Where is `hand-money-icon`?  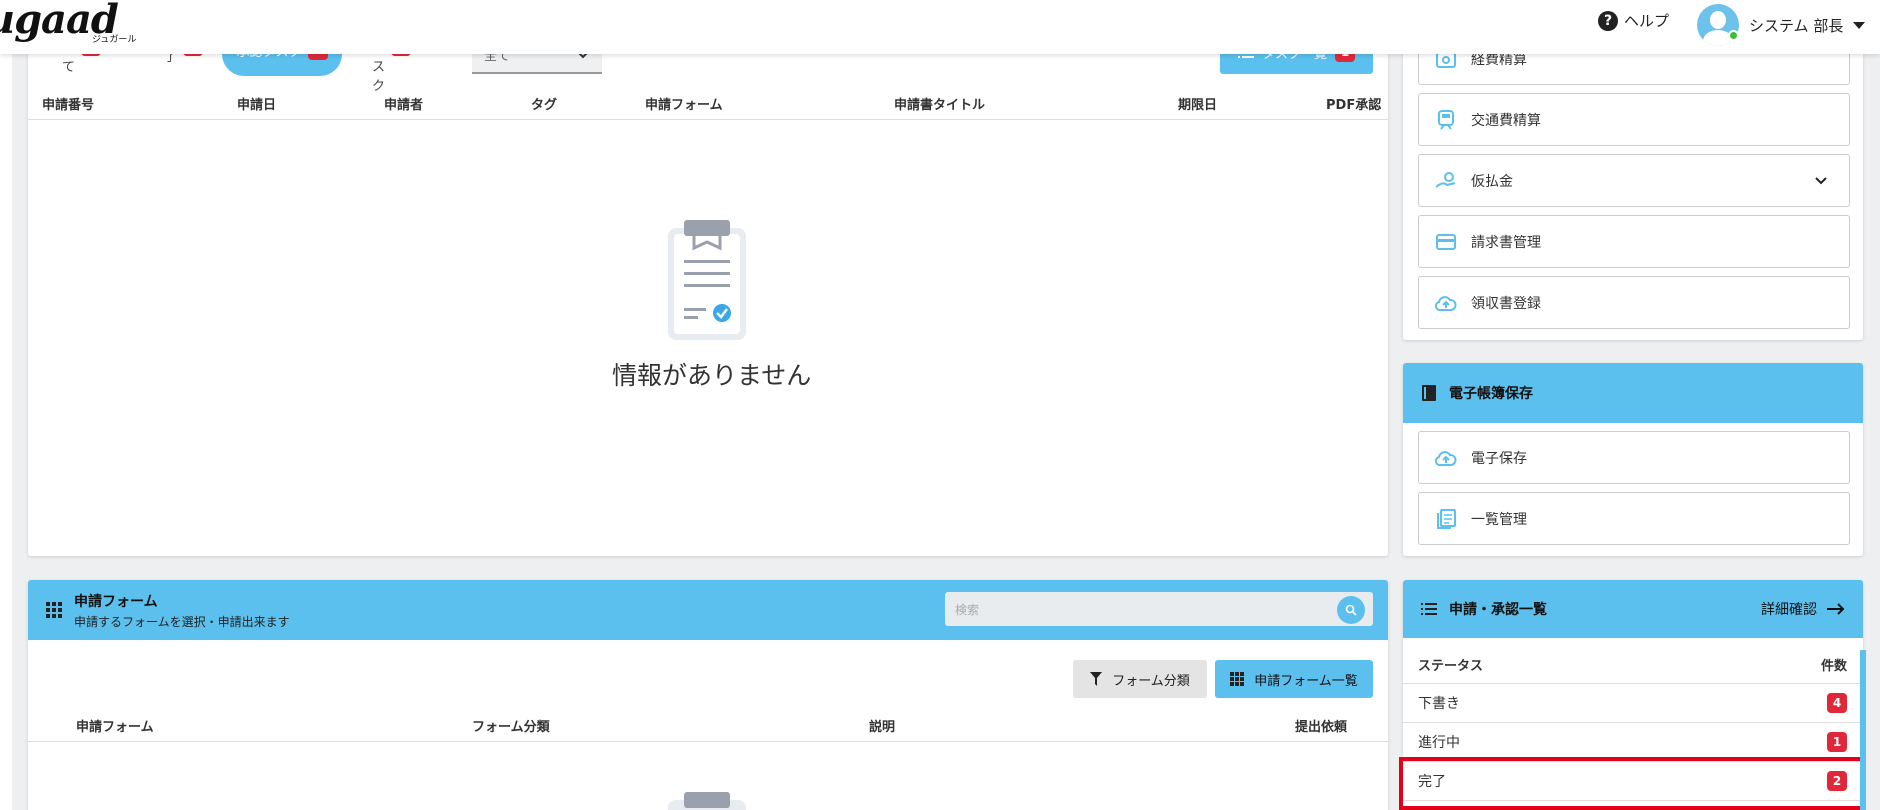 hand-money-icon is located at coordinates (1446, 181).